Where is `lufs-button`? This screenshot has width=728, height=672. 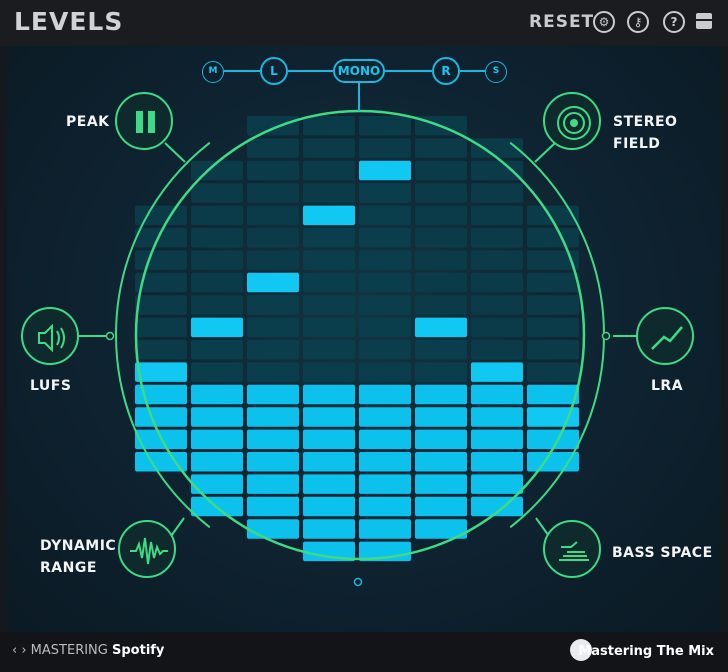 lufs-button is located at coordinates (50, 336).